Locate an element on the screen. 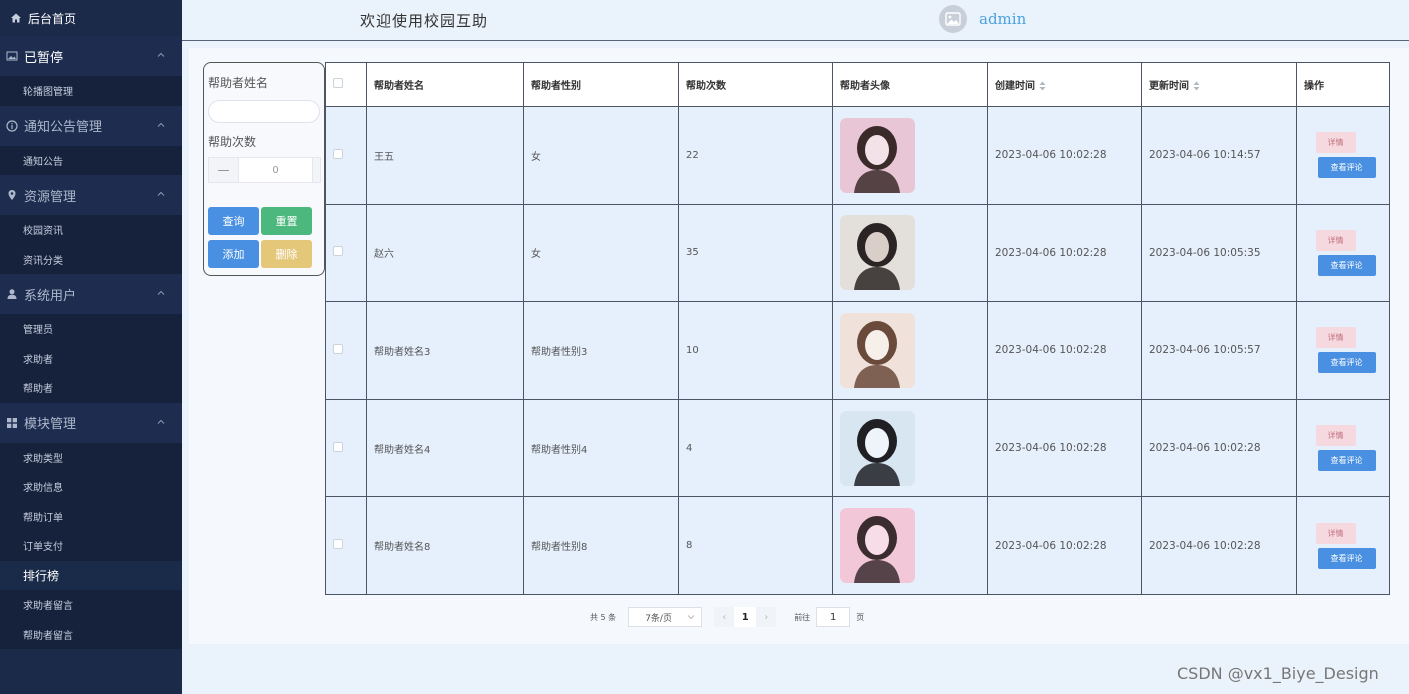 The image size is (1409, 694). search-panel: 帮助者姓名 帮助次数 — 0 查询 重置 添加 删除 is located at coordinates (264, 169).